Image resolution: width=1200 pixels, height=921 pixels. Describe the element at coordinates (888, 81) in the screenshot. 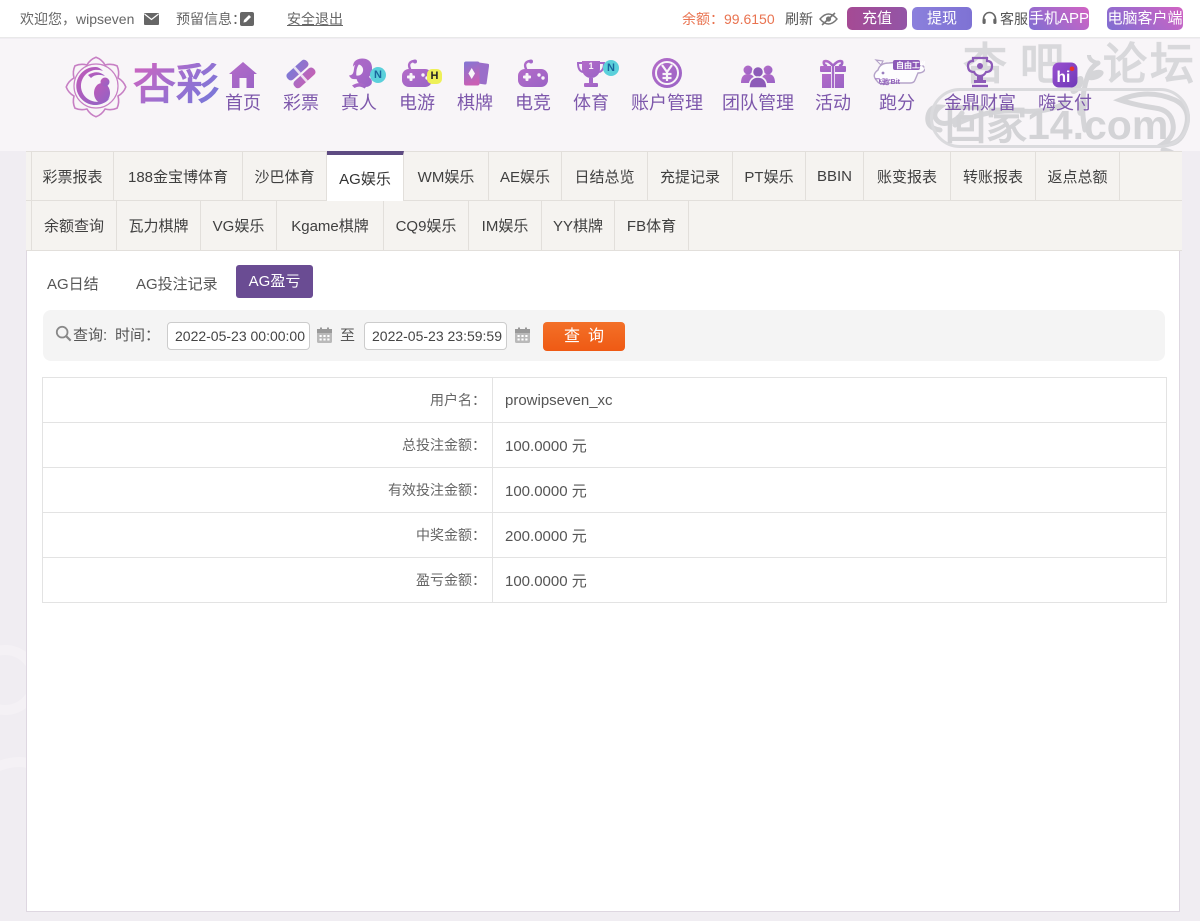

I see `svg-text: 飞驰'Bit` at that location.